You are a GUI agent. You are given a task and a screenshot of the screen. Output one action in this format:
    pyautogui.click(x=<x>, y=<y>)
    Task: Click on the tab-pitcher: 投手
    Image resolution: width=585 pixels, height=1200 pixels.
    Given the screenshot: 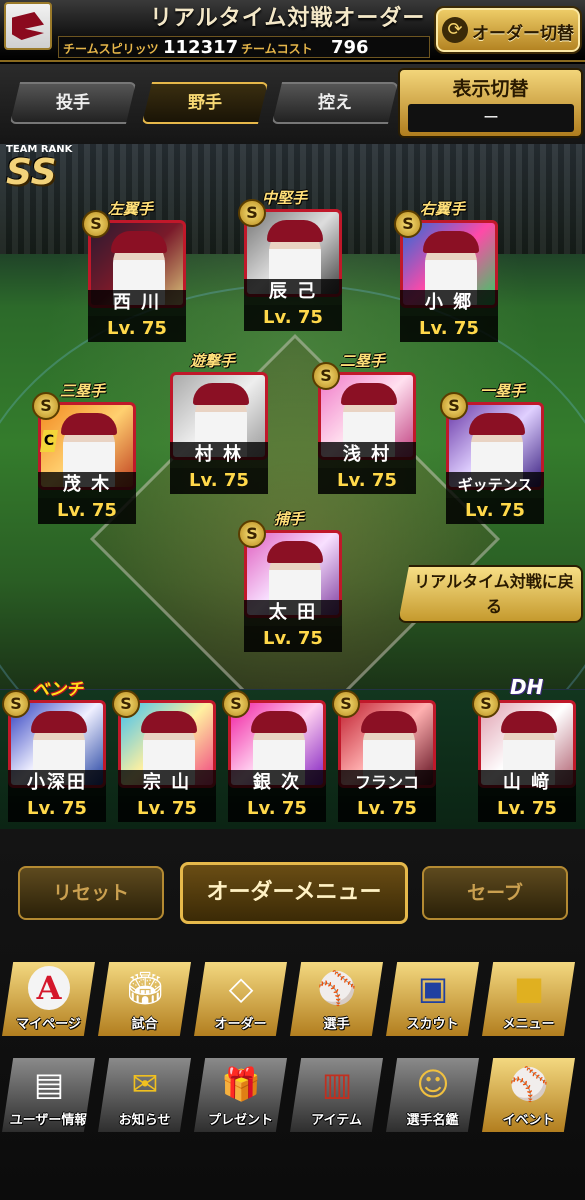 What is the action you would take?
    pyautogui.click(x=73, y=103)
    